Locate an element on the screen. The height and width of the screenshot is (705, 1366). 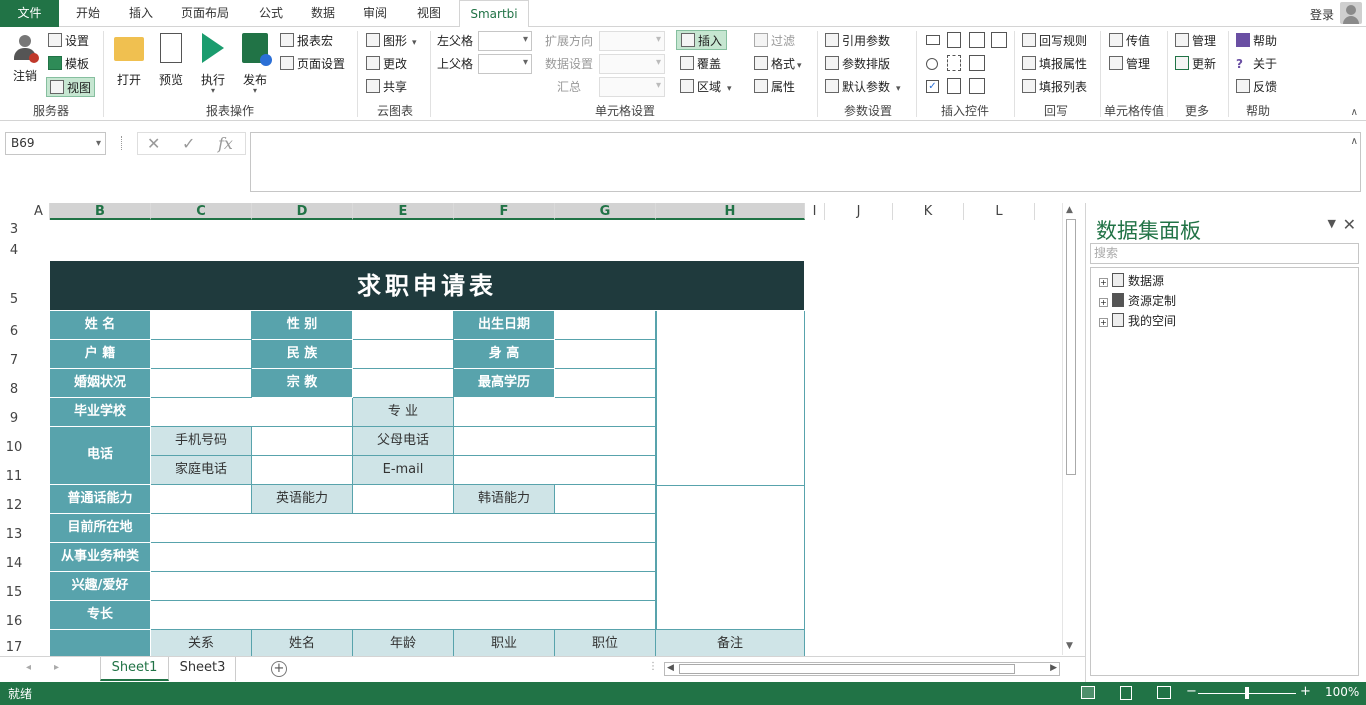
page-setup-button: 页面设置 is located at coordinates (312, 64).